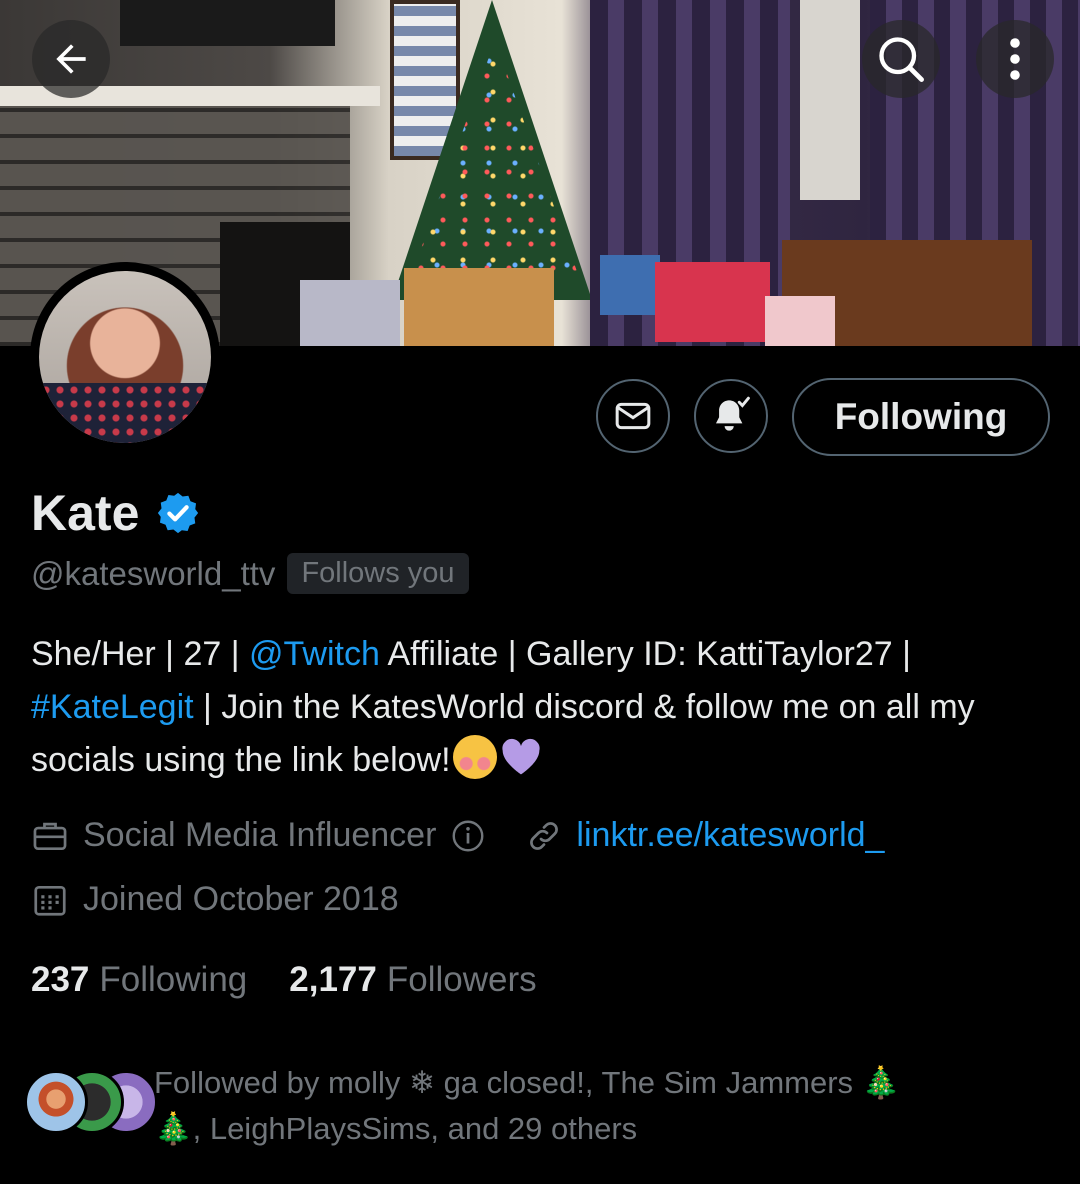  I want to click on profile-category: Social Media Influencer, so click(260, 835).